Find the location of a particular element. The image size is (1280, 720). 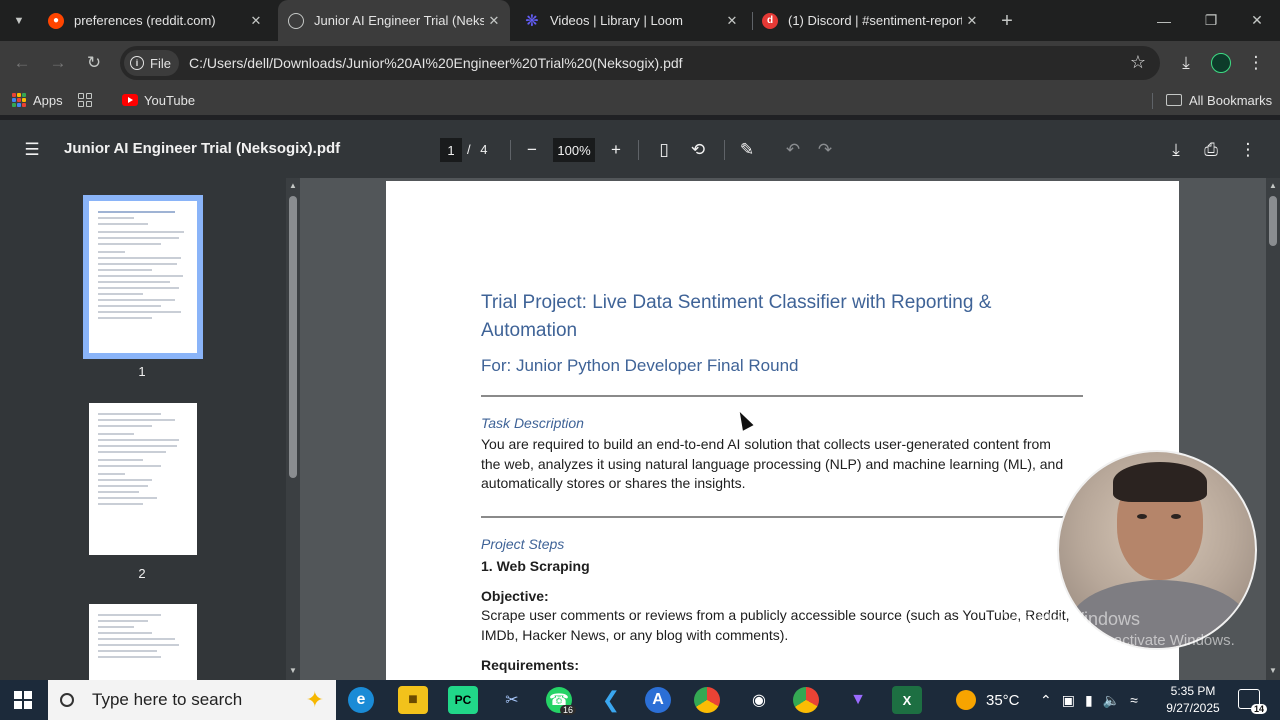

clock: 5:35 PM 9/27/2025 is located at coordinates (1193, 700).